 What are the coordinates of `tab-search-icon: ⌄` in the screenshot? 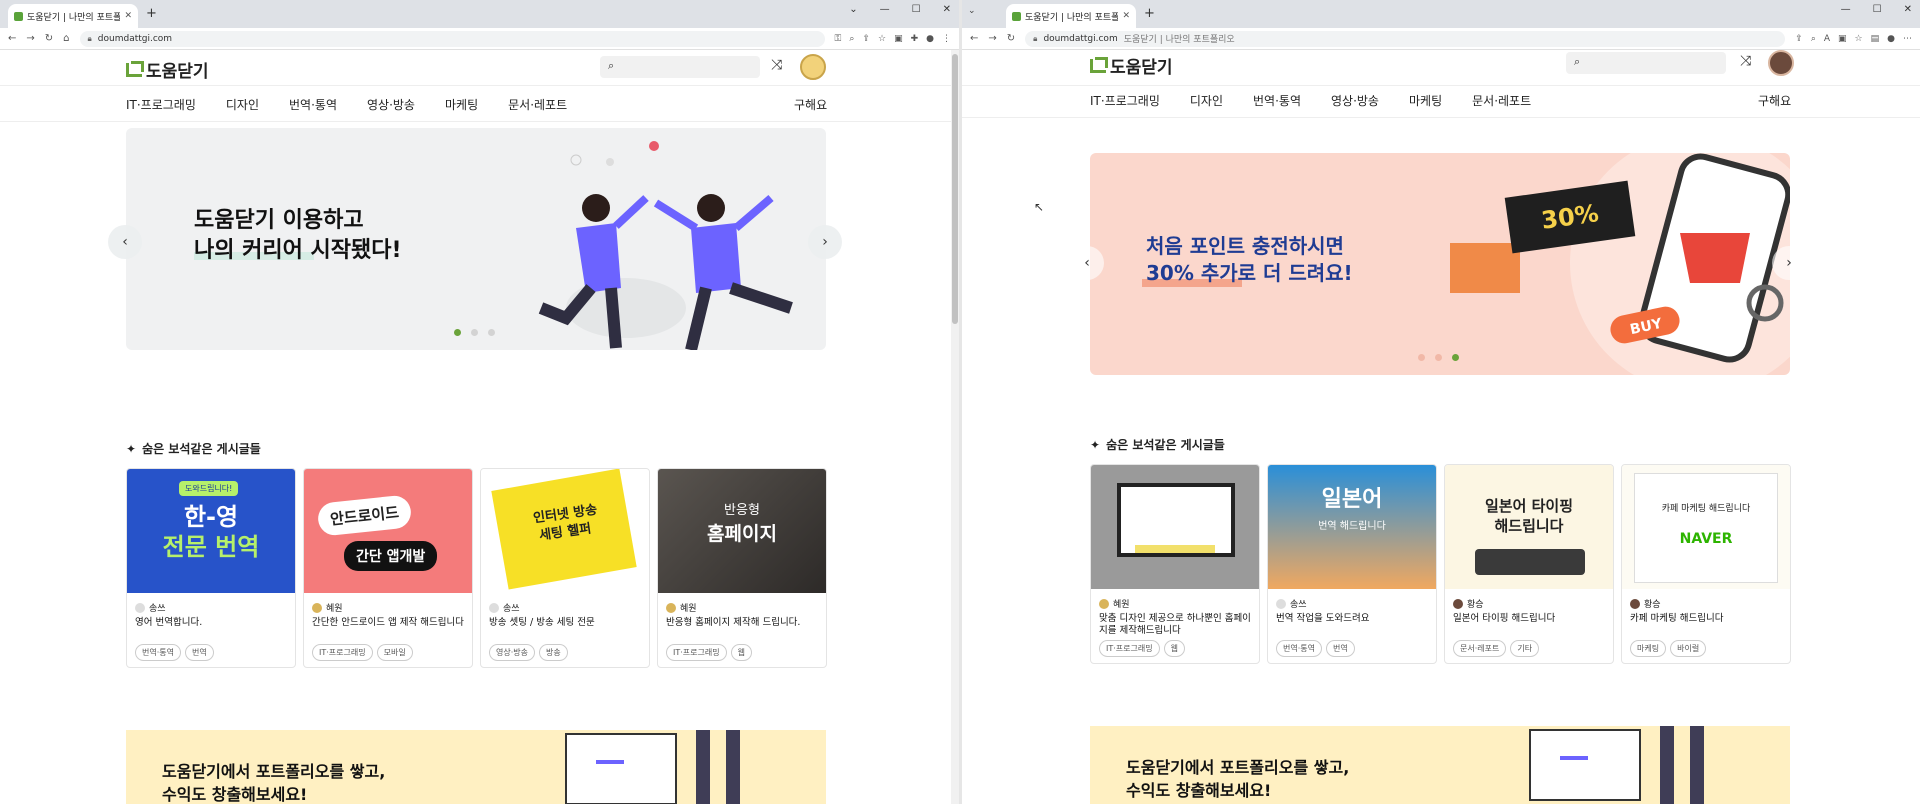 It's located at (972, 11).